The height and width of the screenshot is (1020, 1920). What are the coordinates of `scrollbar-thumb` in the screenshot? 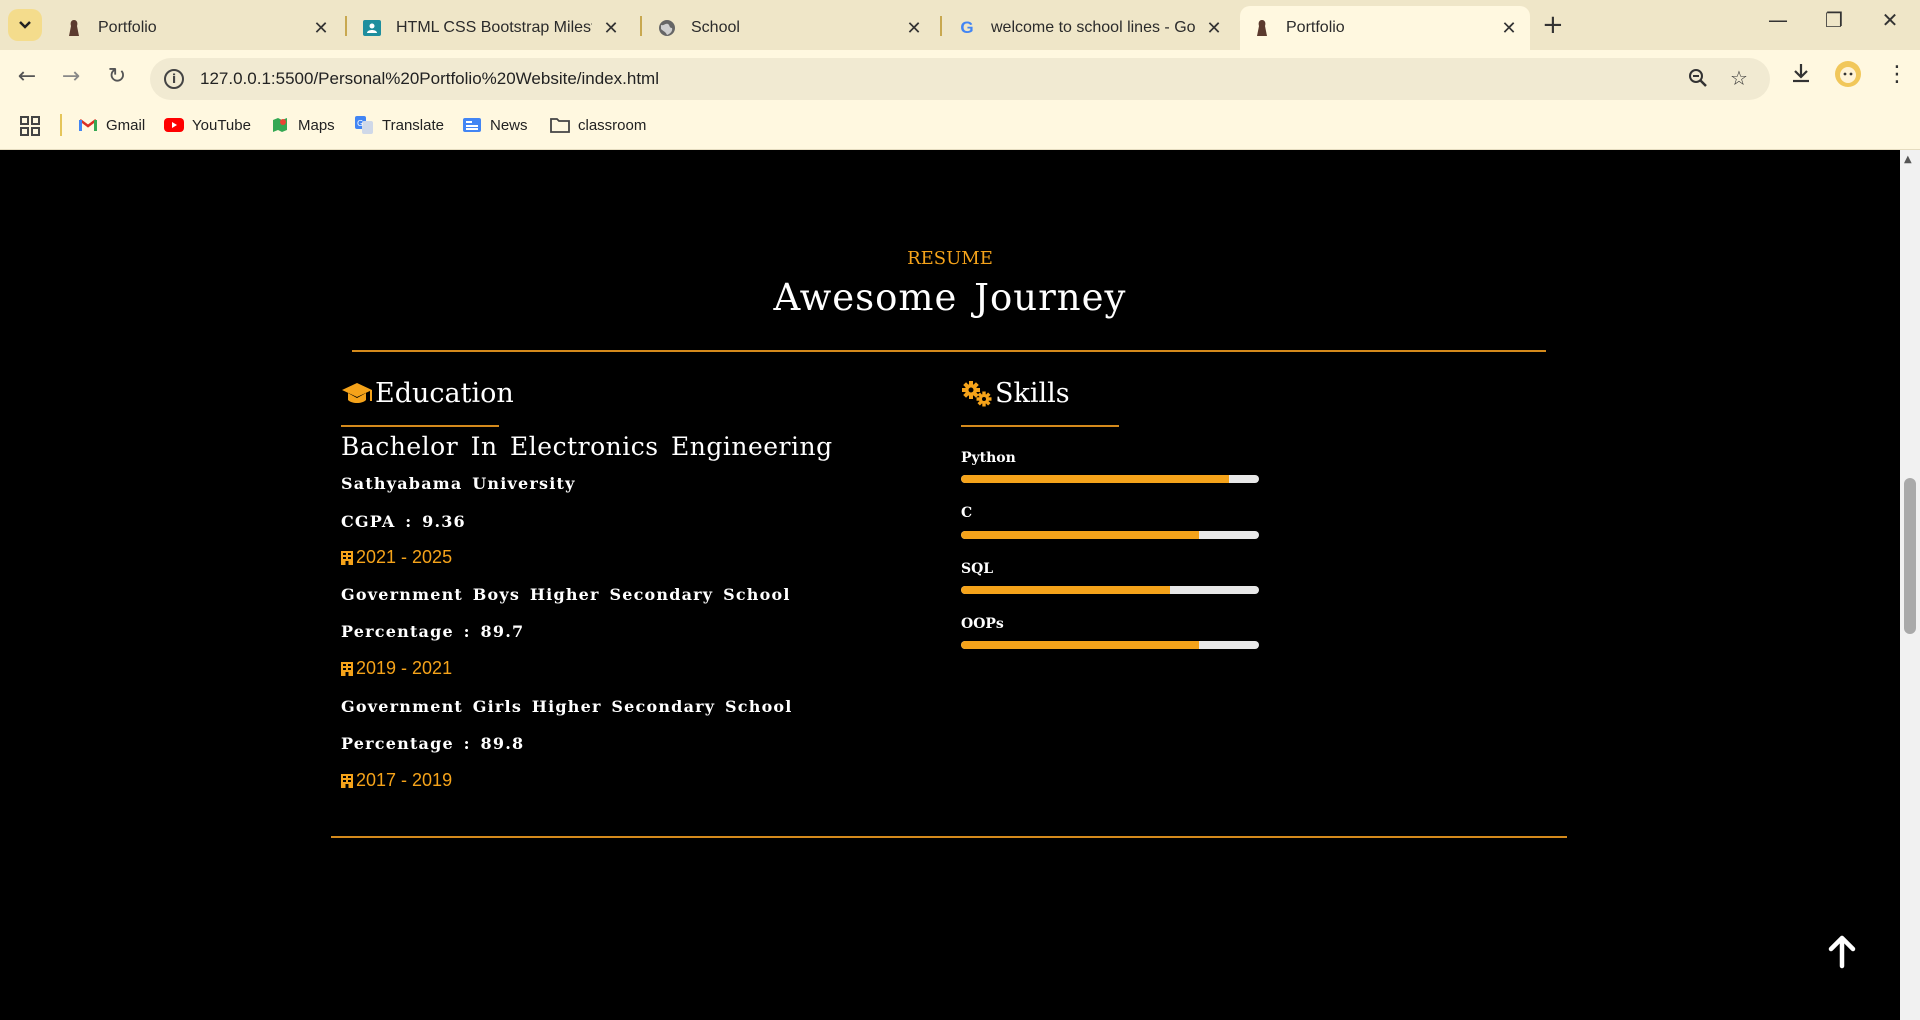 It's located at (1910, 556).